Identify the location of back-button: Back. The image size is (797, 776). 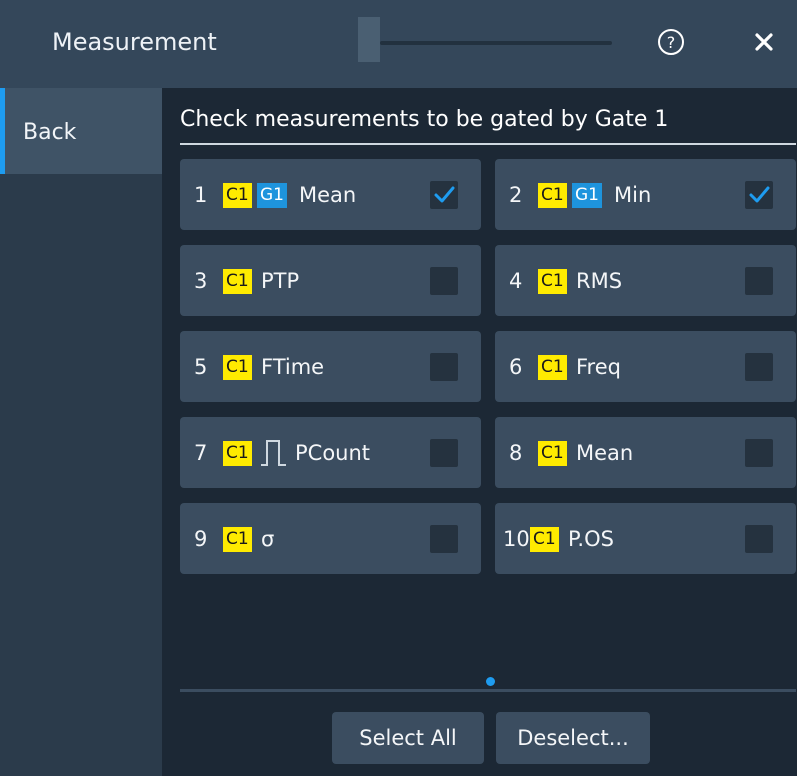
(81, 131).